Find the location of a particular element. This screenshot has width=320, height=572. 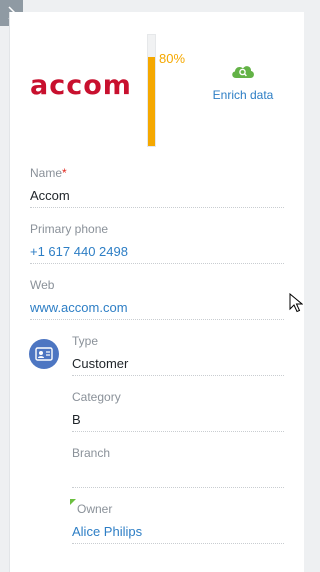

category-value: B is located at coordinates (178, 420).